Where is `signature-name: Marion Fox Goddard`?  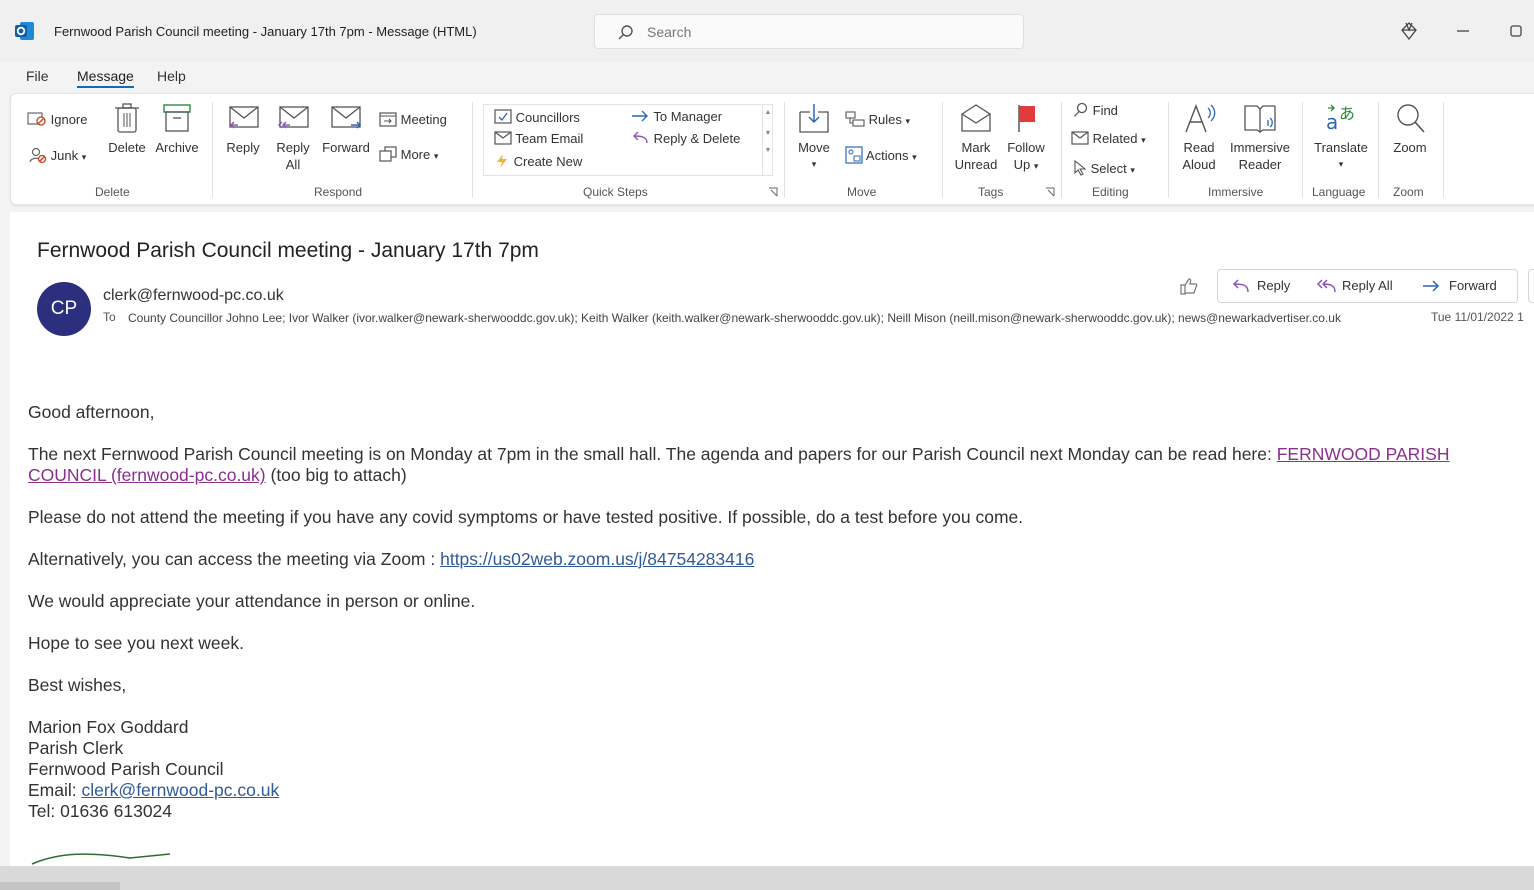 signature-name: Marion Fox Goddard is located at coordinates (108, 727).